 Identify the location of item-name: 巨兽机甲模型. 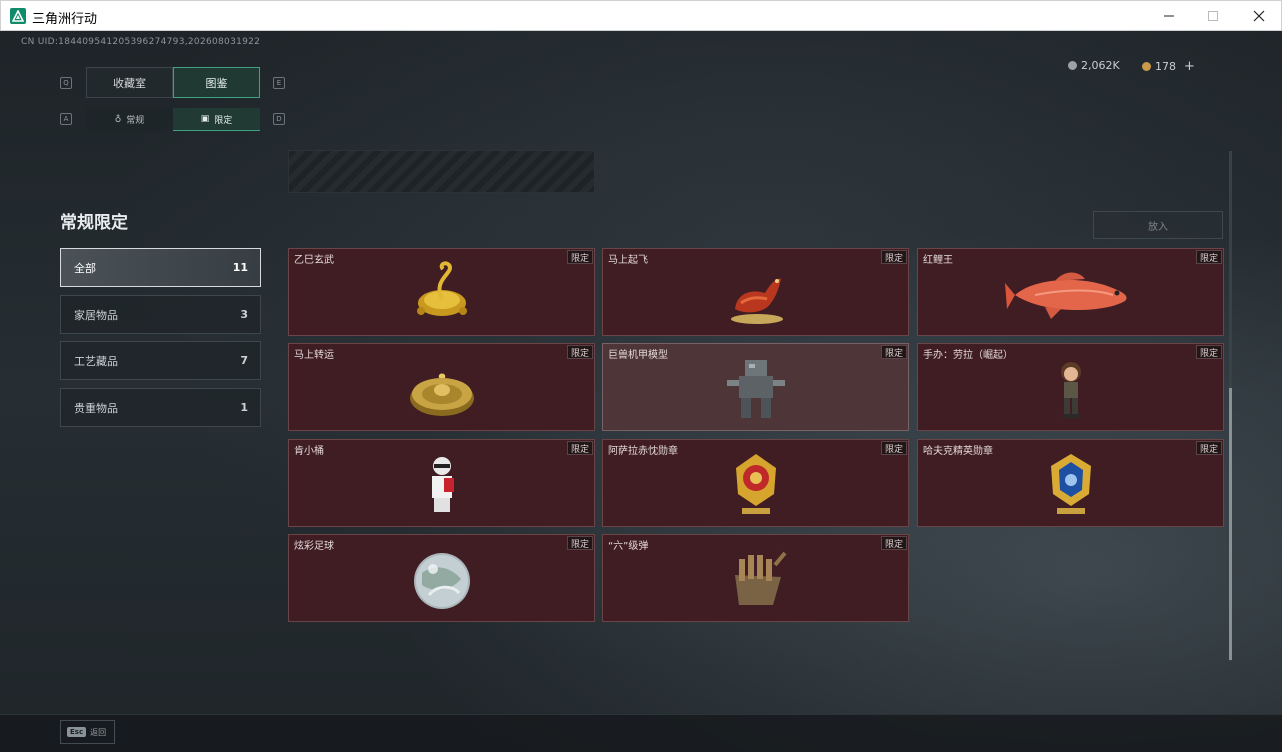
(638, 355).